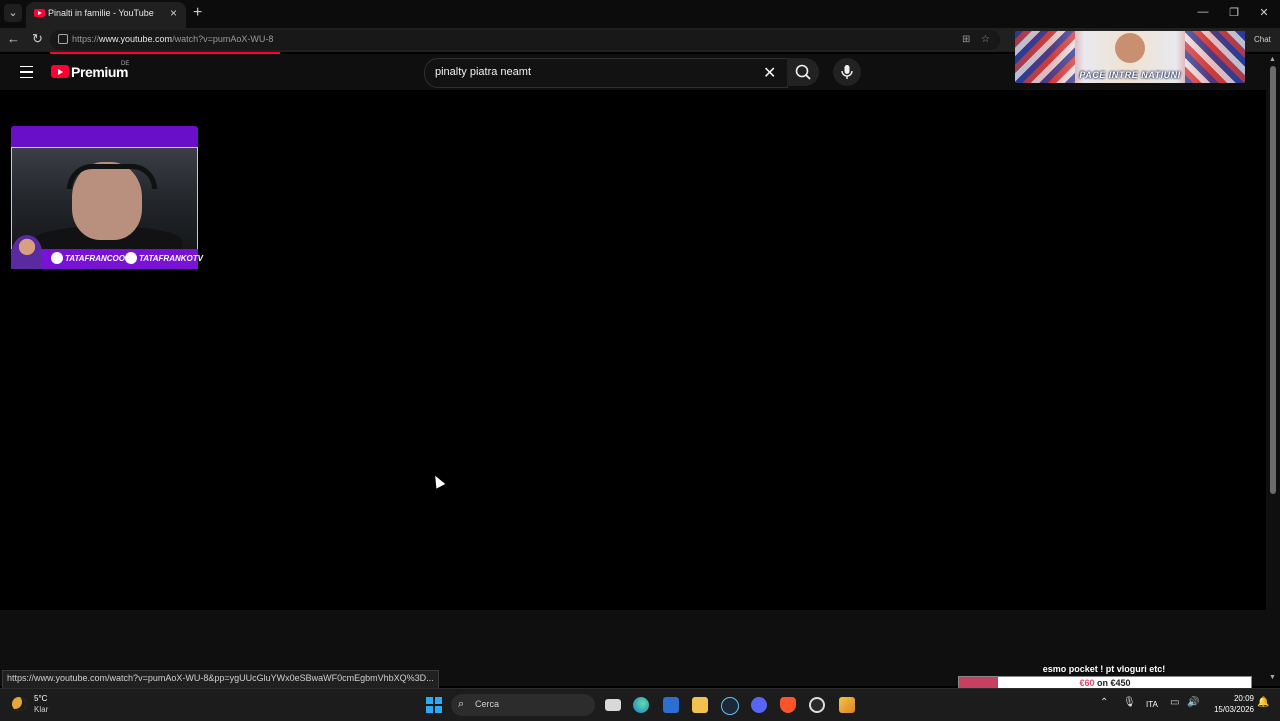 This screenshot has height=721, width=1280. I want to click on weather-description: Klar, so click(41, 709).